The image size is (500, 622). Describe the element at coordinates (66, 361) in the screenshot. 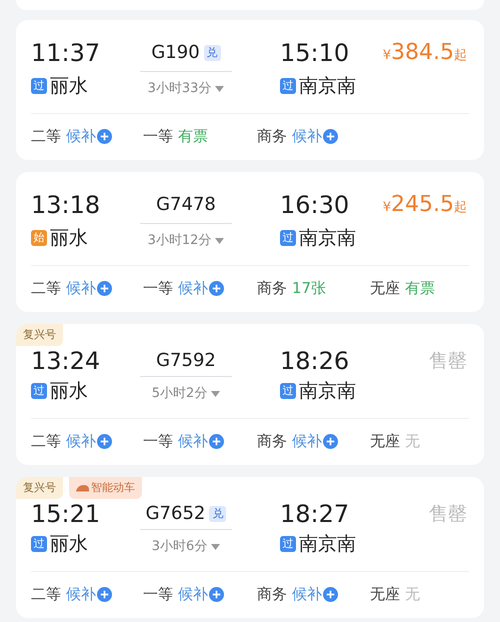

I see `depart-time: 13:24` at that location.